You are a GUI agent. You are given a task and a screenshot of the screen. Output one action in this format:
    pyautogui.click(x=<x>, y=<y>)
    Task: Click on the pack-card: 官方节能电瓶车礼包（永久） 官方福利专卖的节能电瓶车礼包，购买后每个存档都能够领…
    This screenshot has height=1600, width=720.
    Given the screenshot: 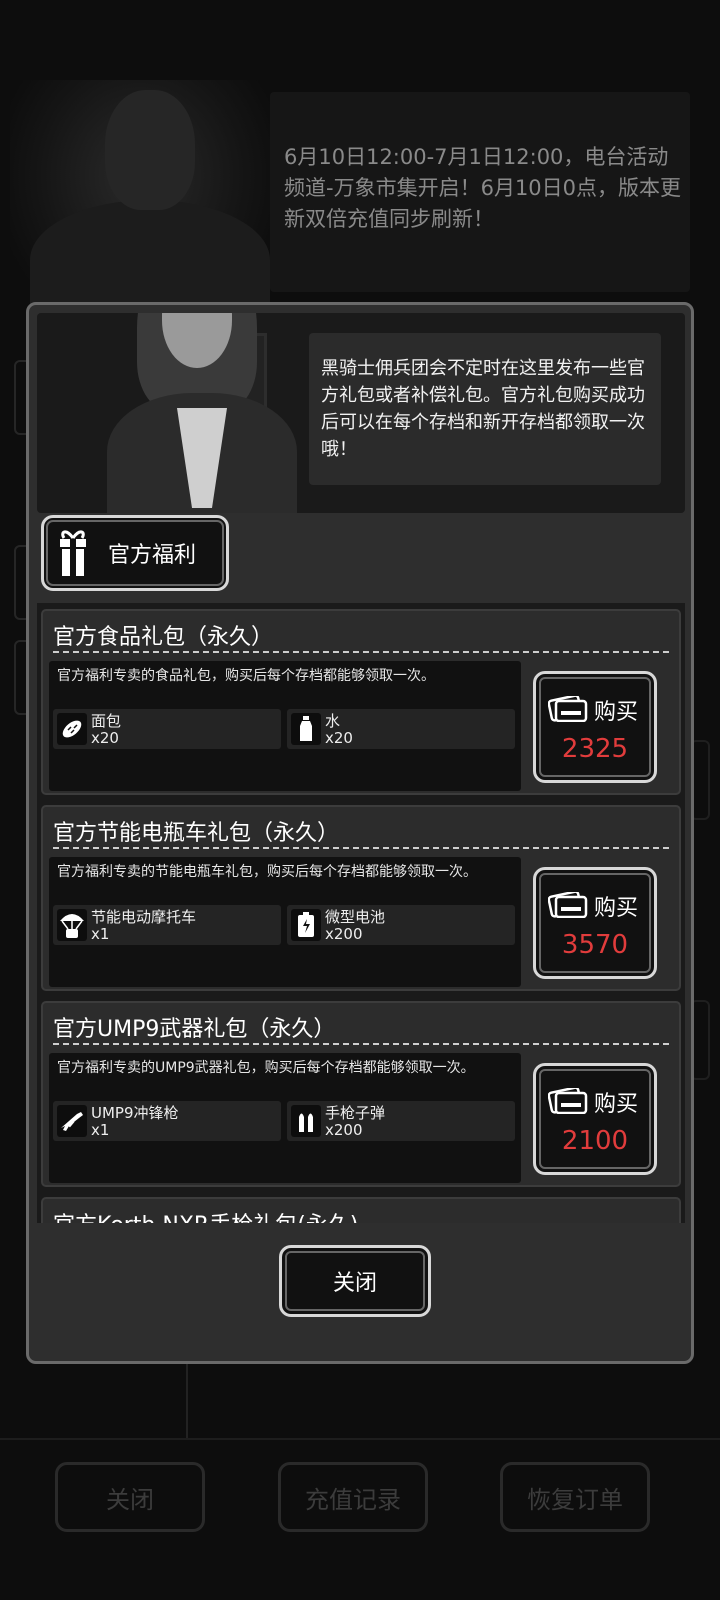 What is the action you would take?
    pyautogui.click(x=361, y=898)
    